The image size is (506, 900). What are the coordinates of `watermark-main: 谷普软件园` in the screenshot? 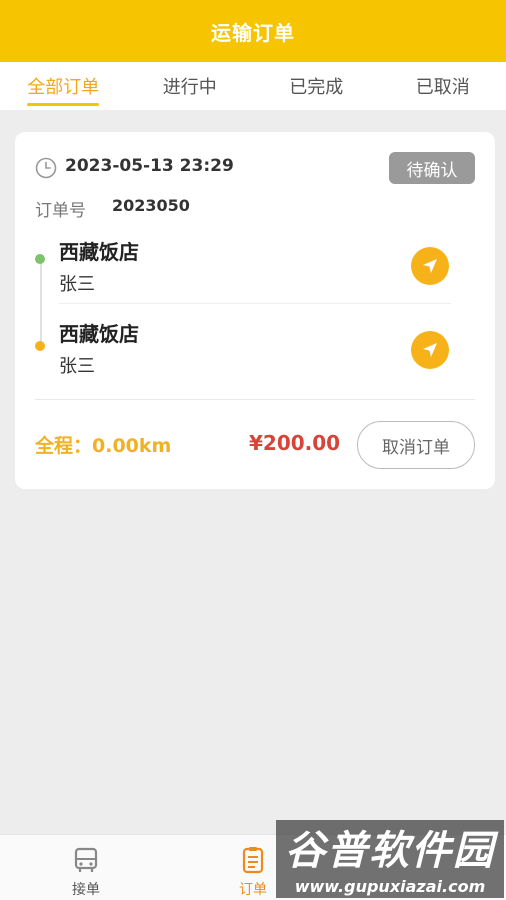 It's located at (390, 847).